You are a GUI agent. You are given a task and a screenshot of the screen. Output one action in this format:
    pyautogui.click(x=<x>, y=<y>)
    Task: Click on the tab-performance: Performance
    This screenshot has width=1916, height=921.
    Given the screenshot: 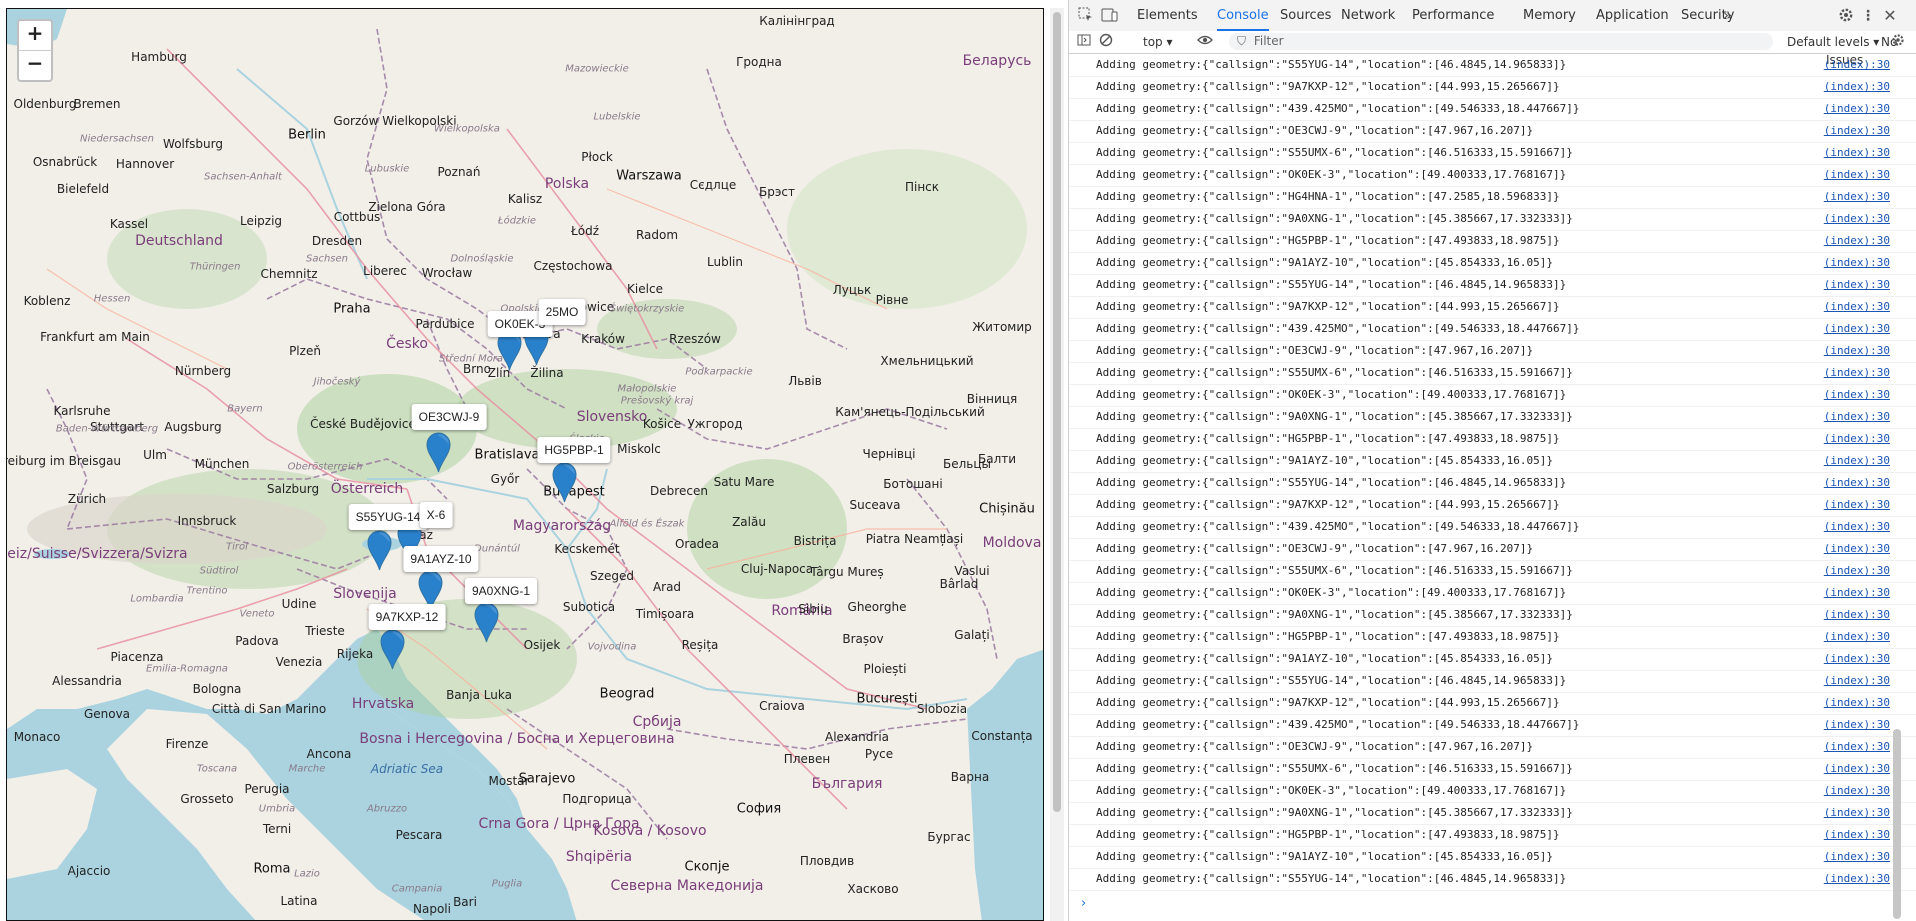 What is the action you would take?
    pyautogui.click(x=1453, y=15)
    